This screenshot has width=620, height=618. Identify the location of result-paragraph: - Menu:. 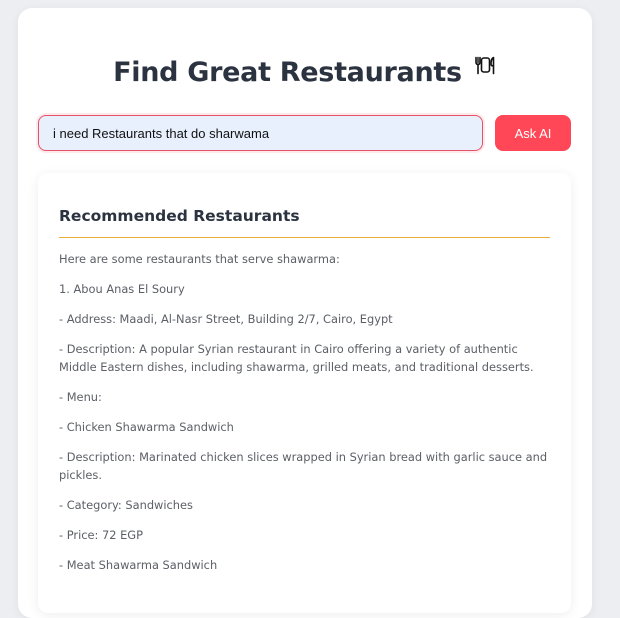
(80, 397).